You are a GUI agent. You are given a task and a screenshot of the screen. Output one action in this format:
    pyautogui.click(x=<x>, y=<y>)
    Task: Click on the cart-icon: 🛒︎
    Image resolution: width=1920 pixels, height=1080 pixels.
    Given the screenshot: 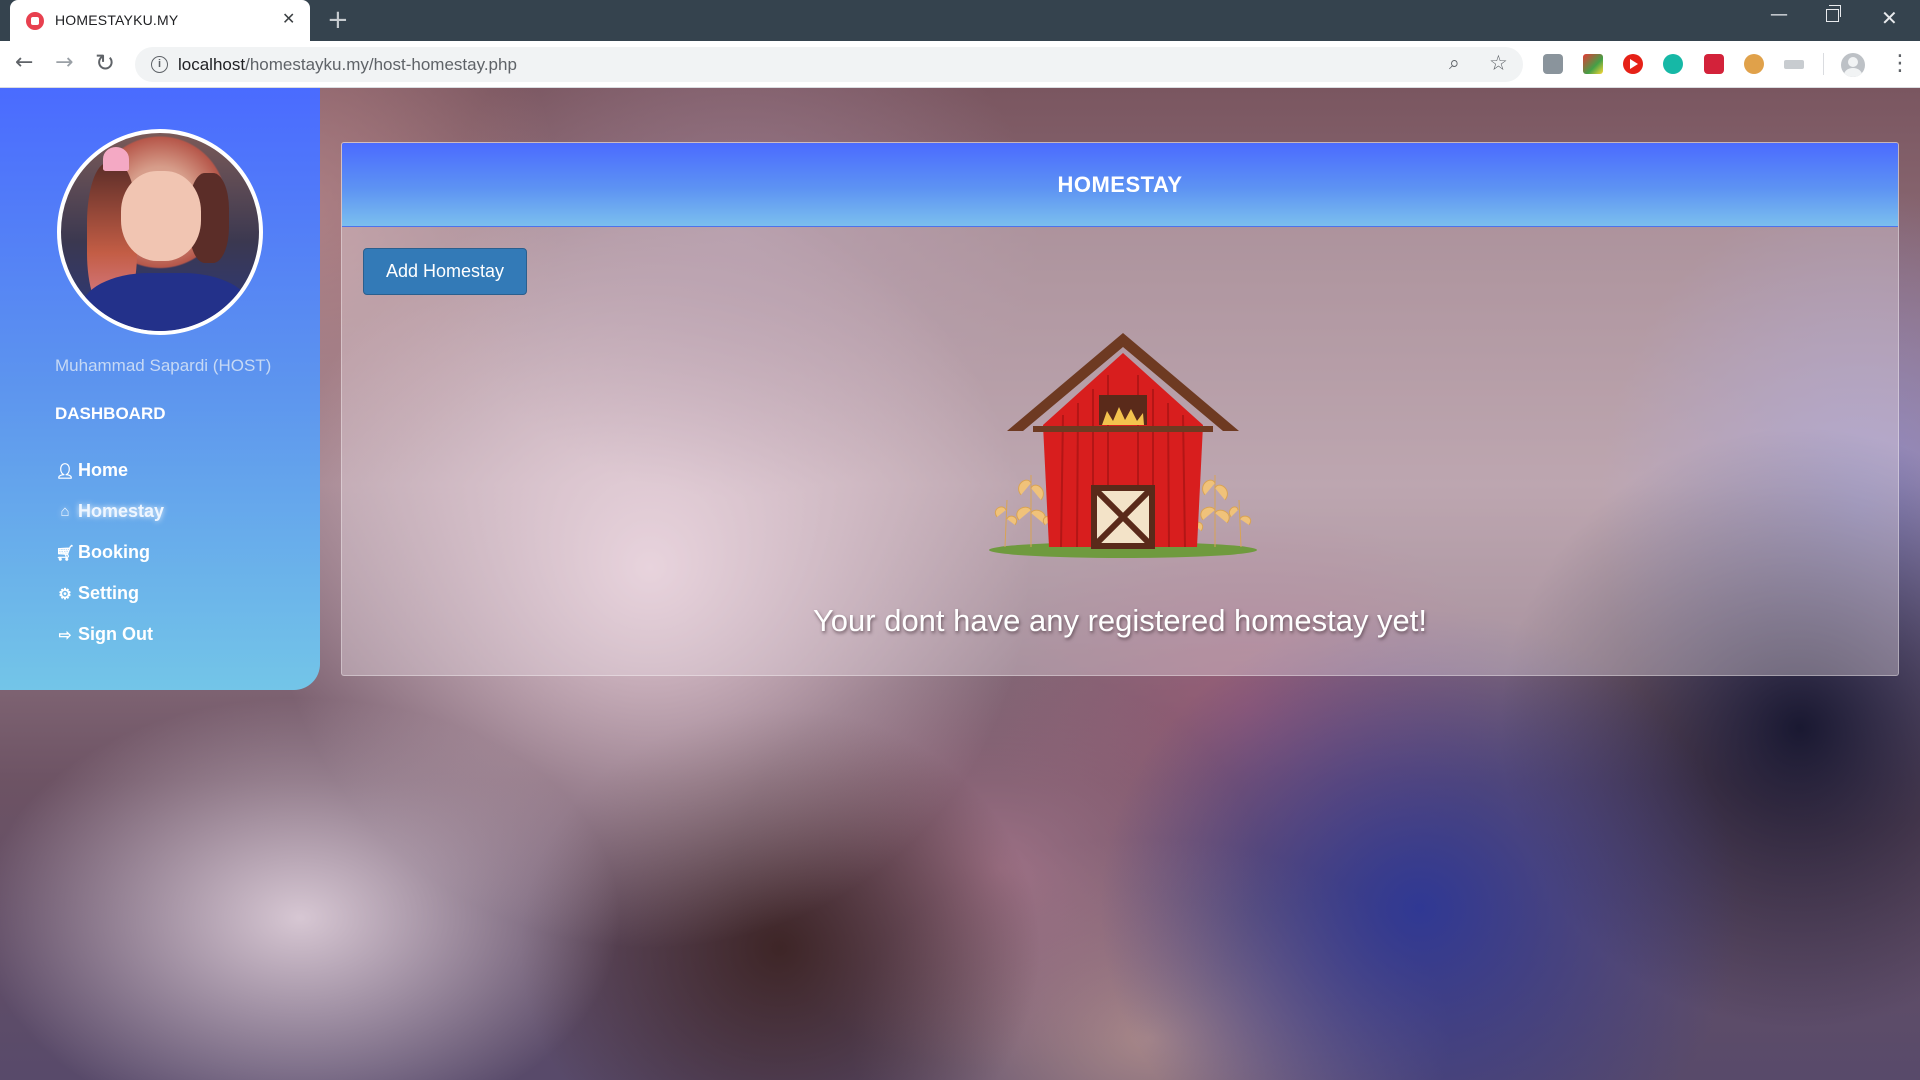 What is the action you would take?
    pyautogui.click(x=65, y=553)
    